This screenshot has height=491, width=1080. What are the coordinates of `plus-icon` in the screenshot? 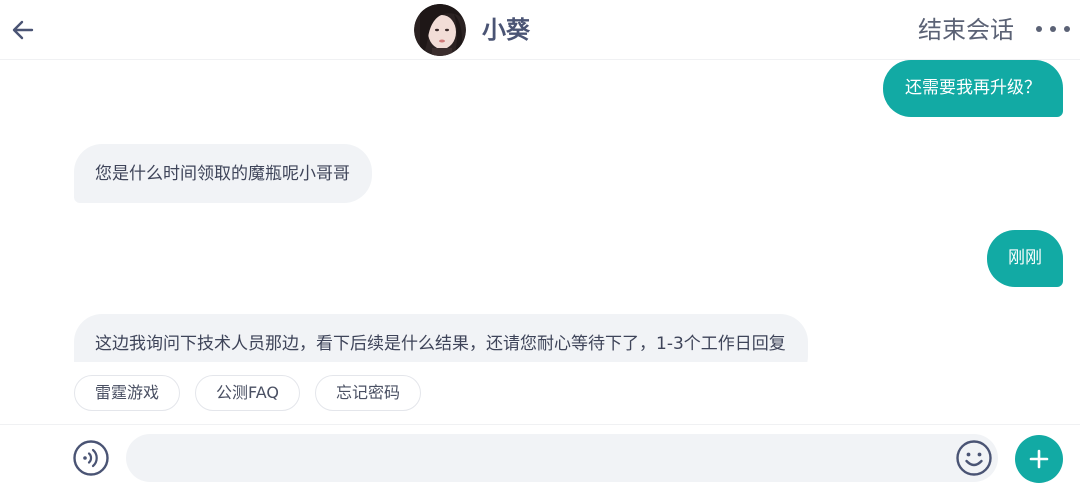 It's located at (1039, 459).